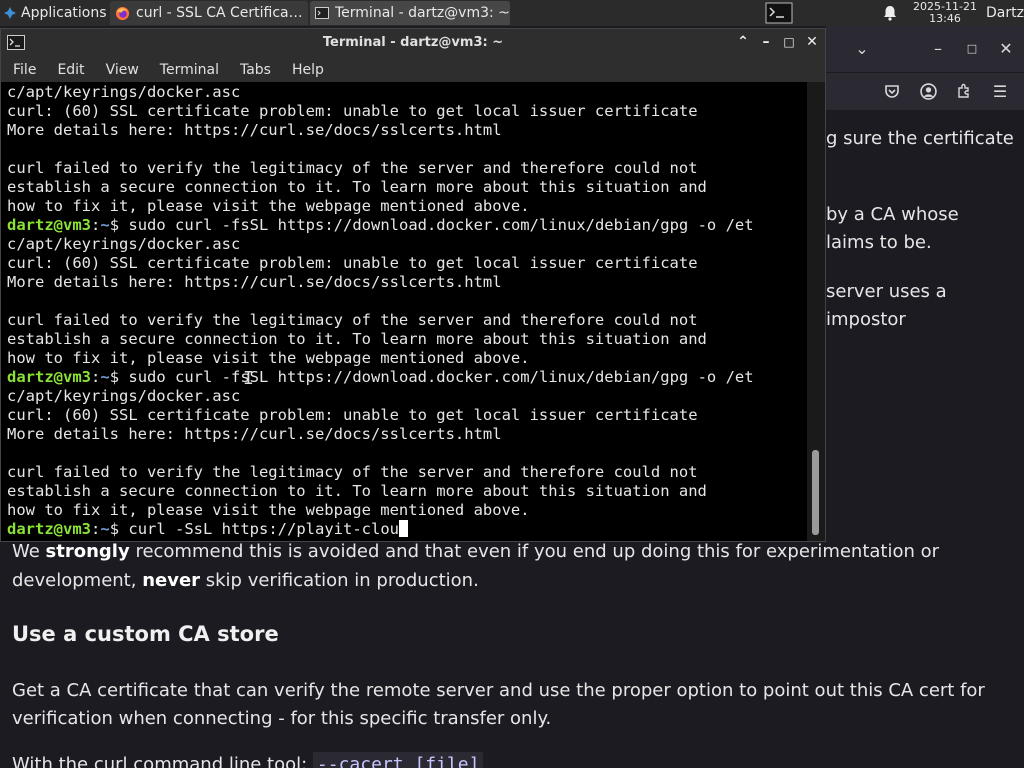 This screenshot has height=768, width=1024. What do you see at coordinates (403, 528) in the screenshot?
I see `terminal-cursor` at bounding box center [403, 528].